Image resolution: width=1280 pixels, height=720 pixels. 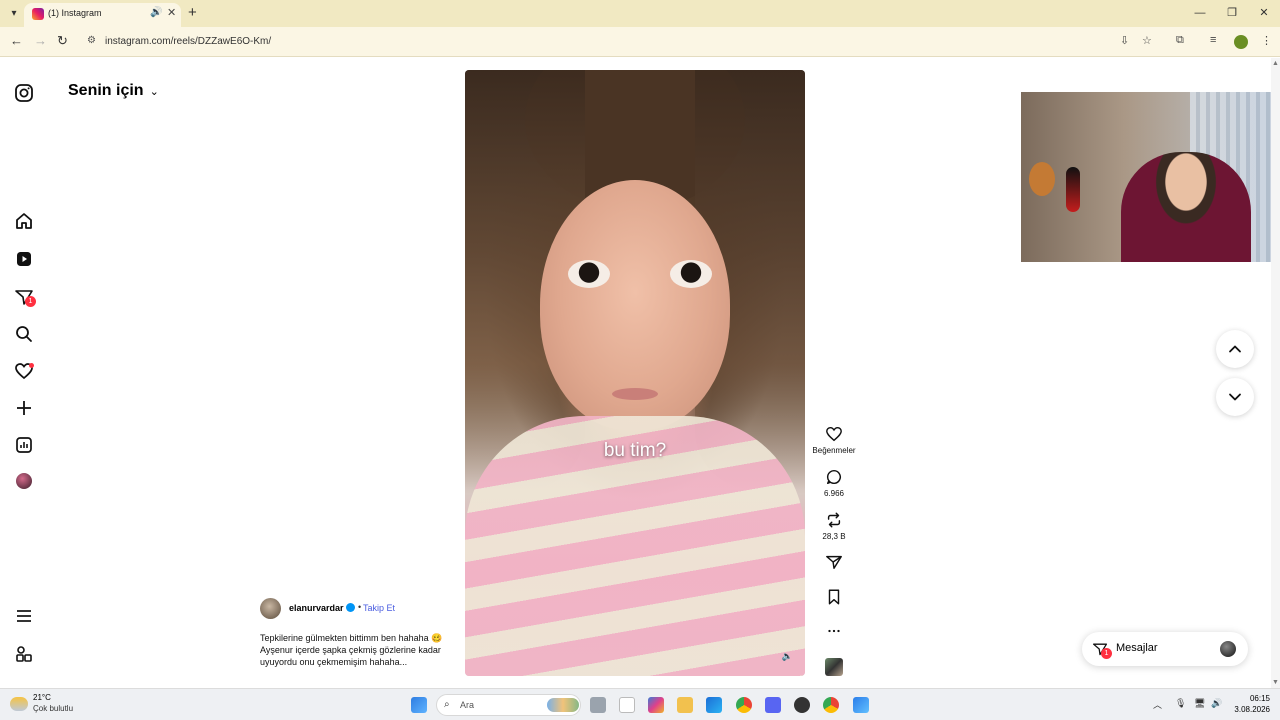 I want to click on comments-count: 6.966, so click(x=834, y=493).